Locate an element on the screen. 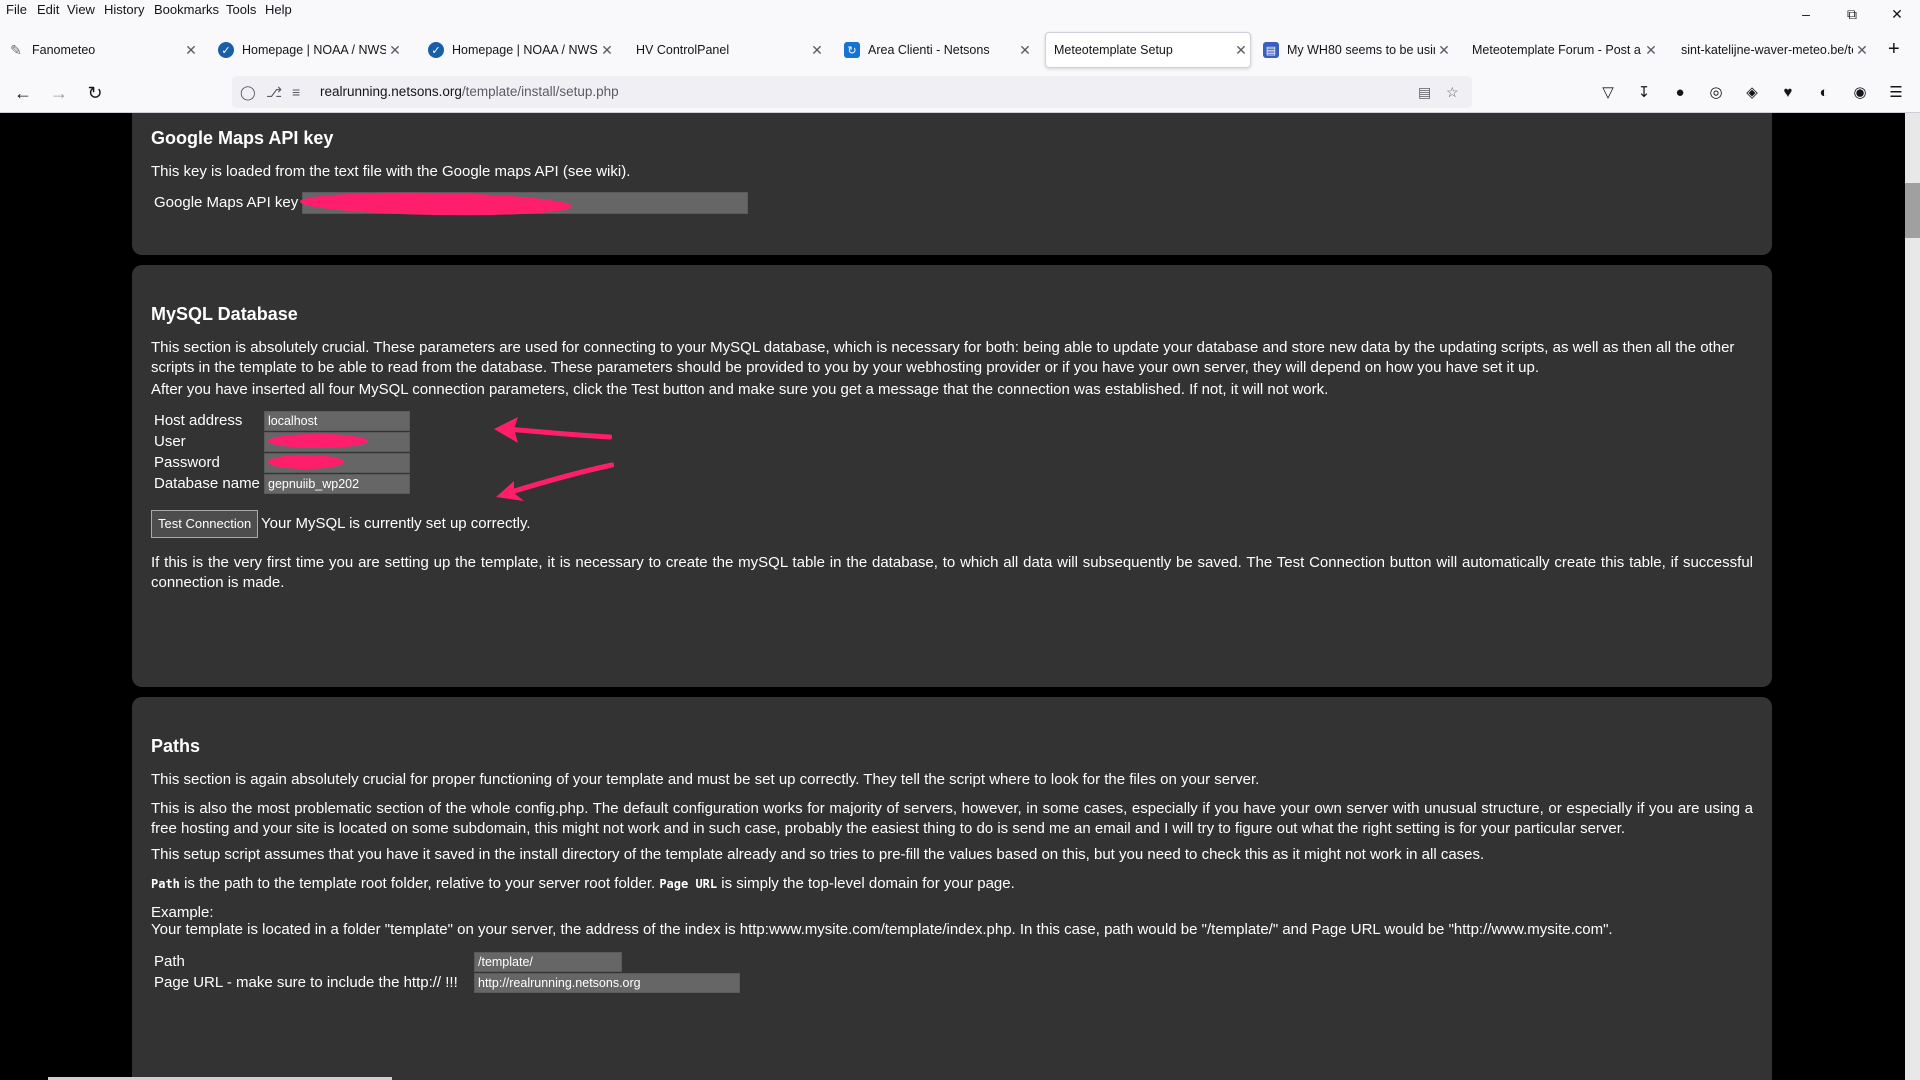 This screenshot has width=1920, height=1080. section-heading: Paths is located at coordinates (176, 746).